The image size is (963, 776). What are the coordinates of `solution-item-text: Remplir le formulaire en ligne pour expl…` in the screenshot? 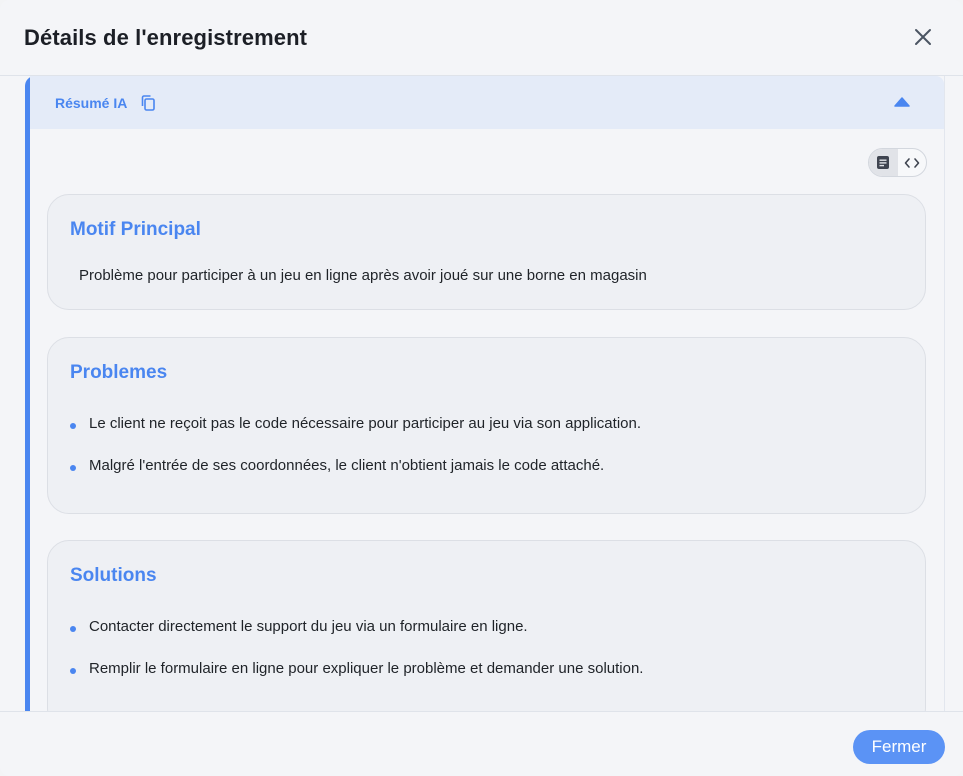 It's located at (366, 668).